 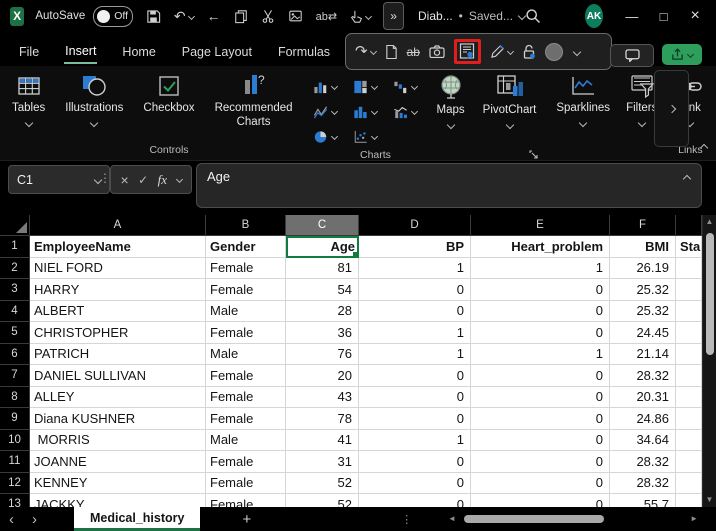 I want to click on cell-D5: 1, so click(x=415, y=333).